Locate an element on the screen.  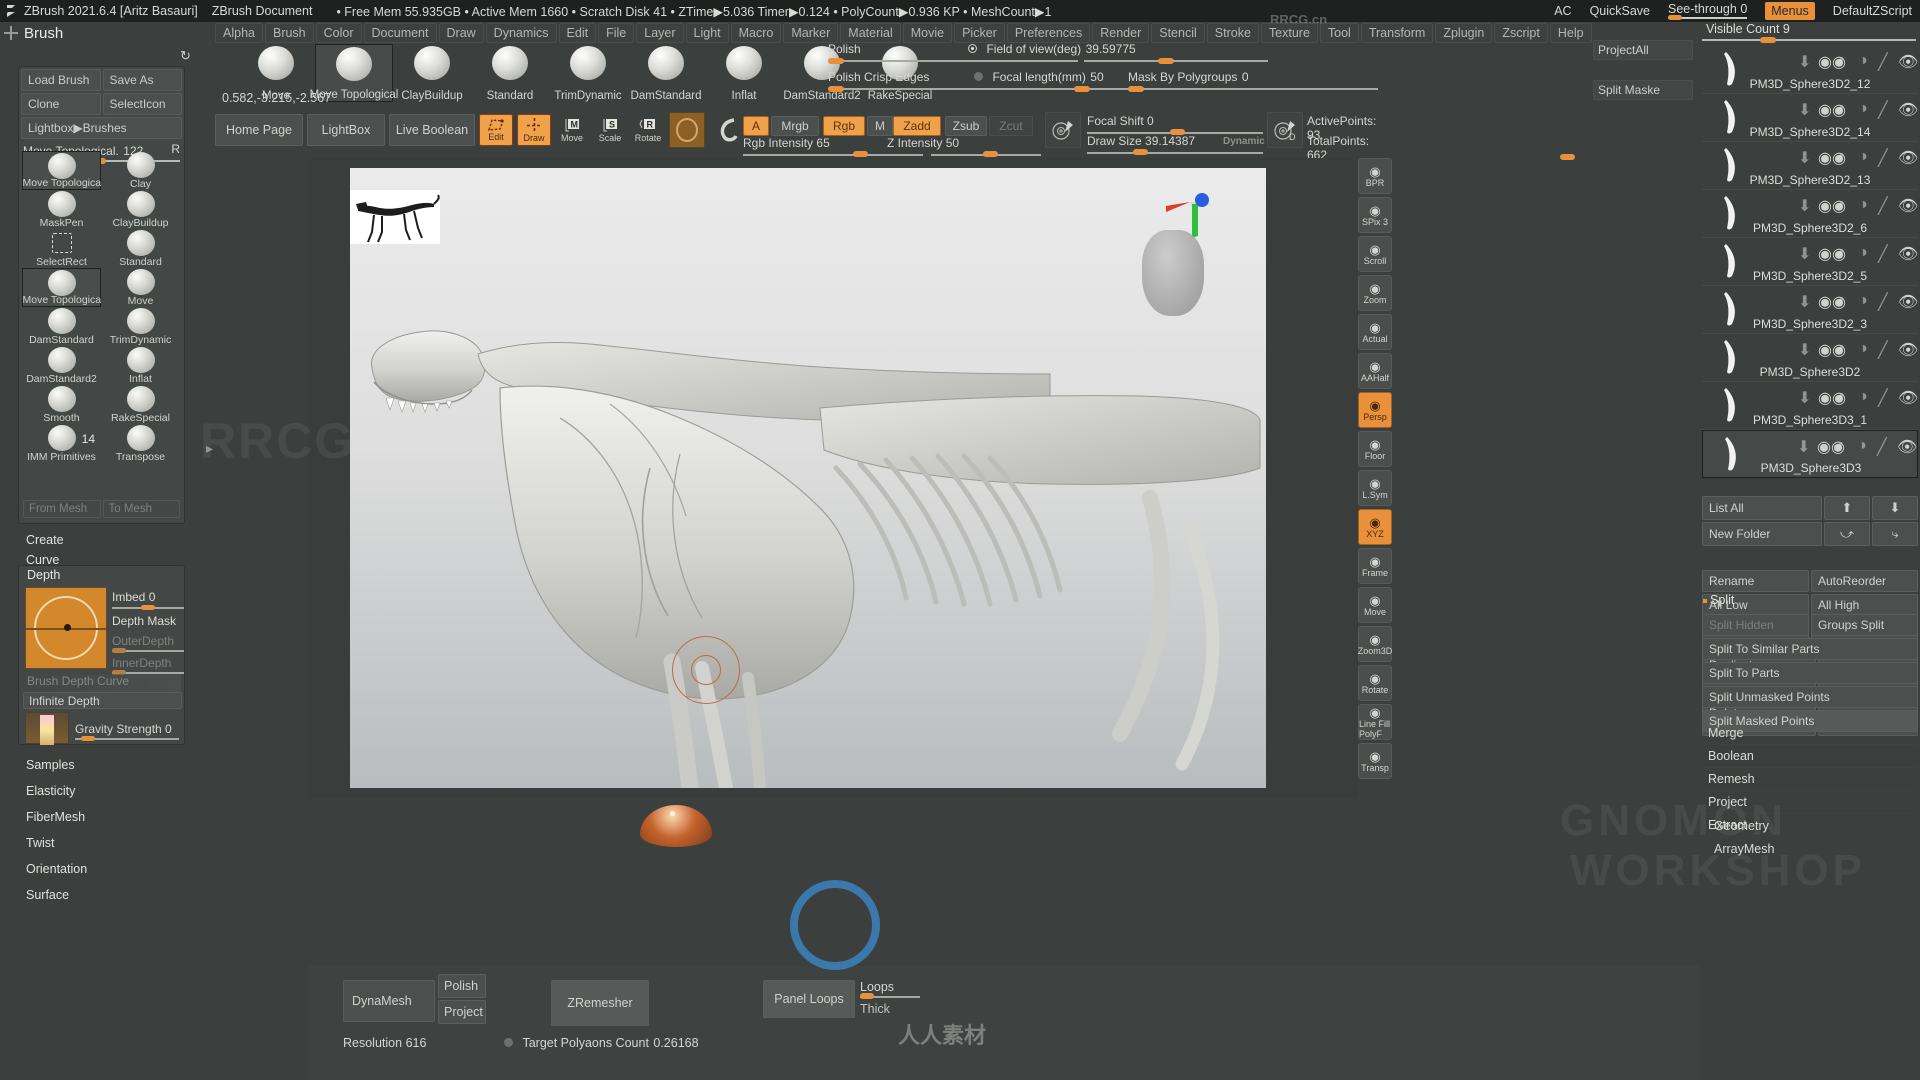
brush-item-brush-move: Move is located at coordinates (140, 287).